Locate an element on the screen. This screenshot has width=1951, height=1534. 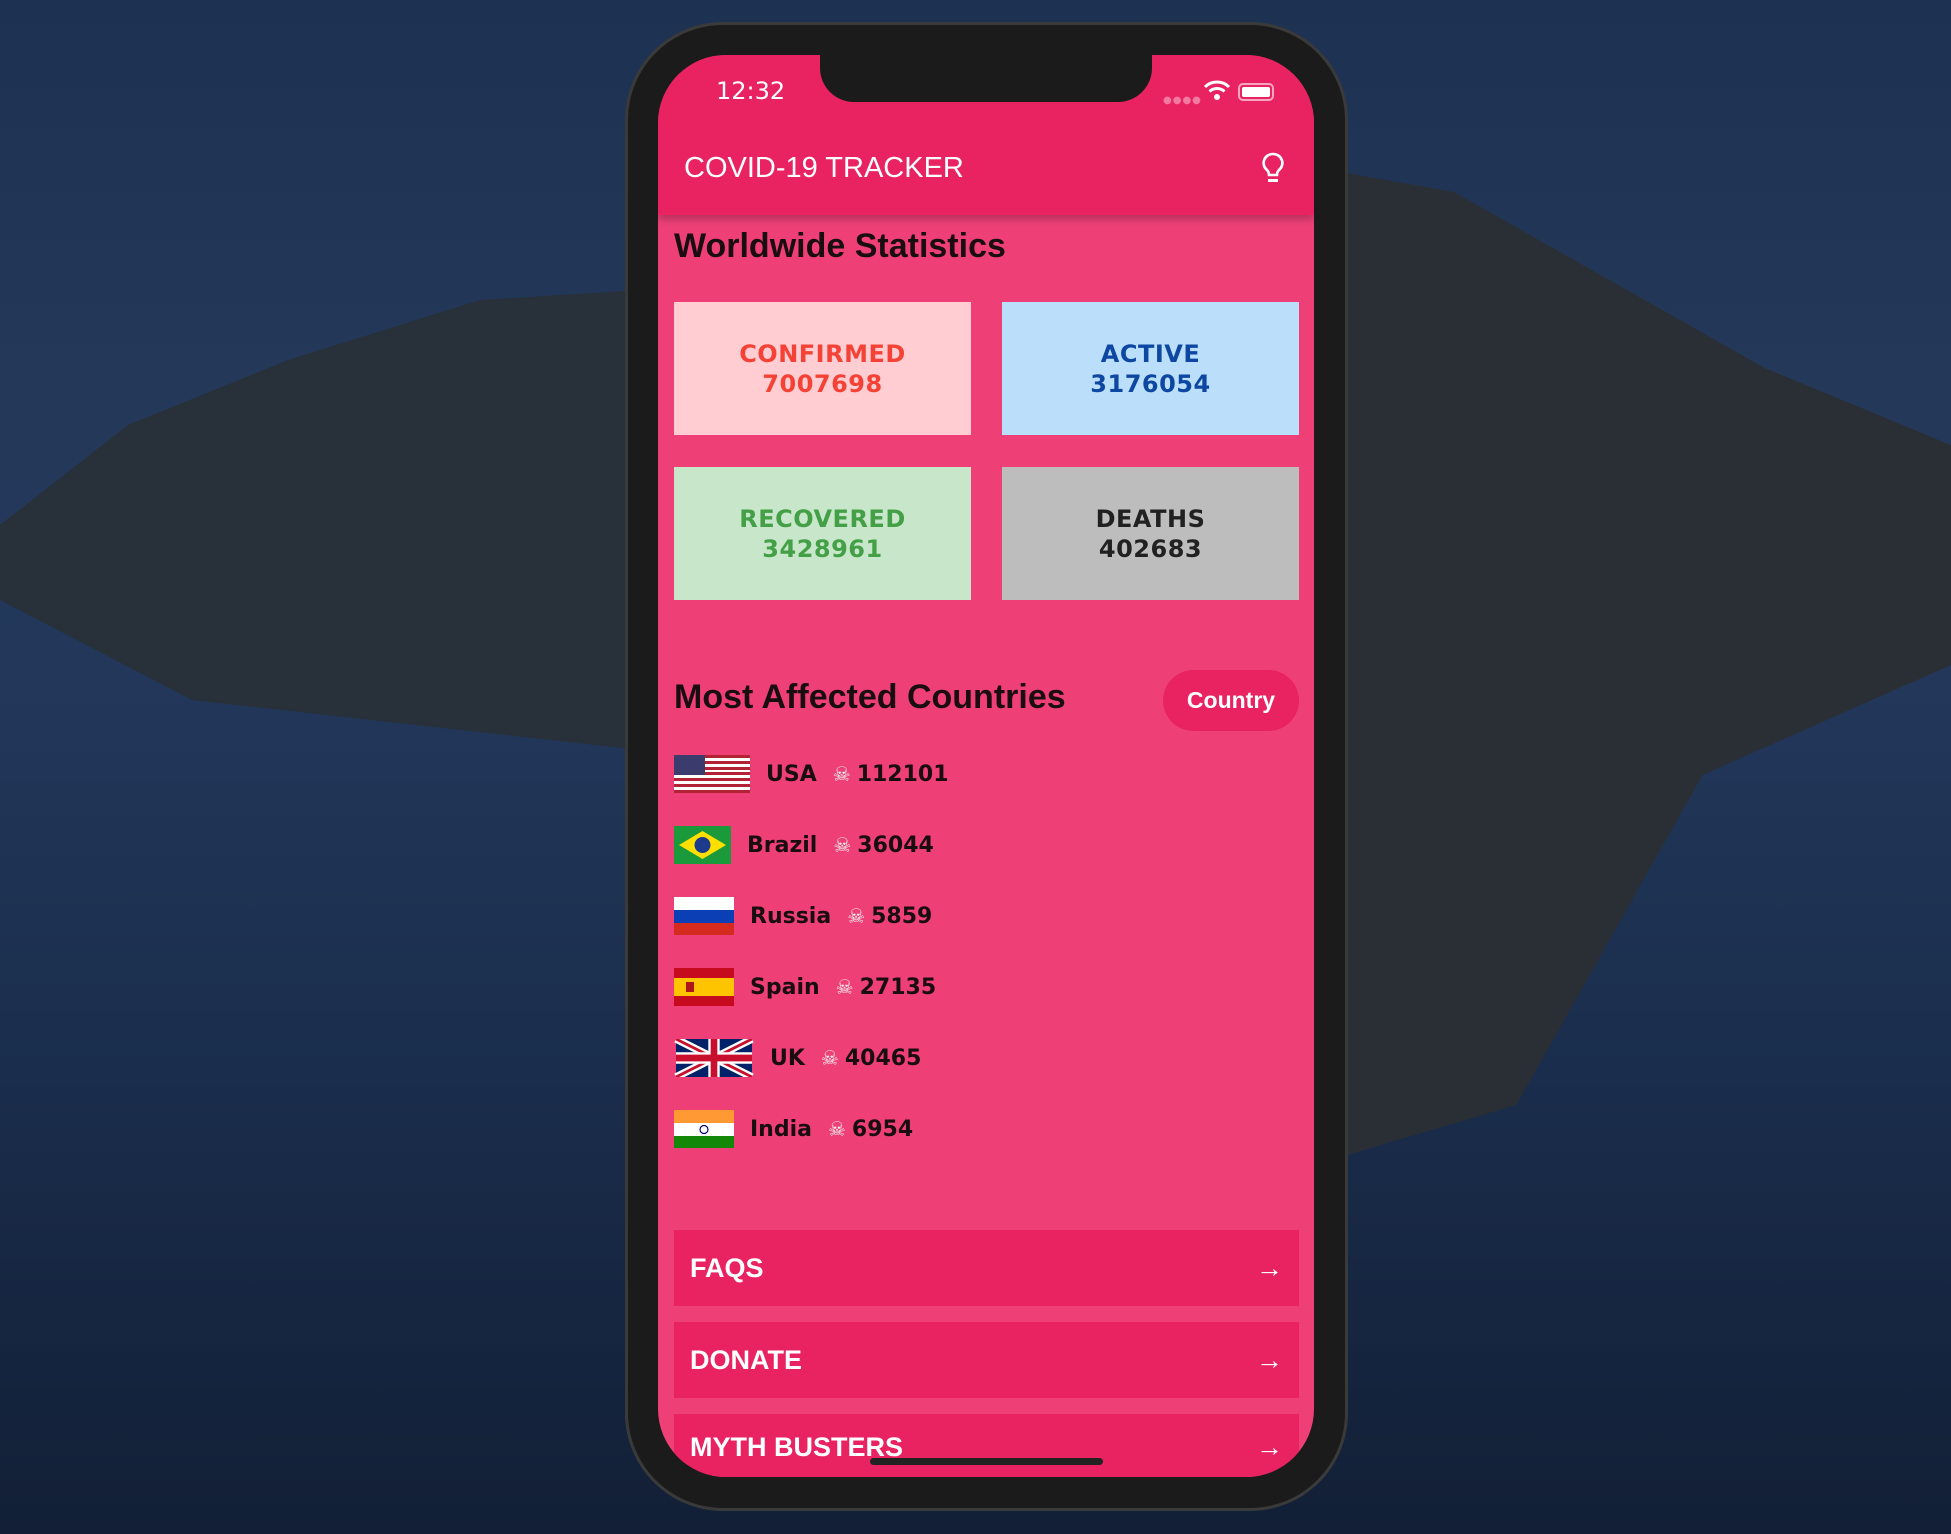
battery-icon is located at coordinates (1256, 92).